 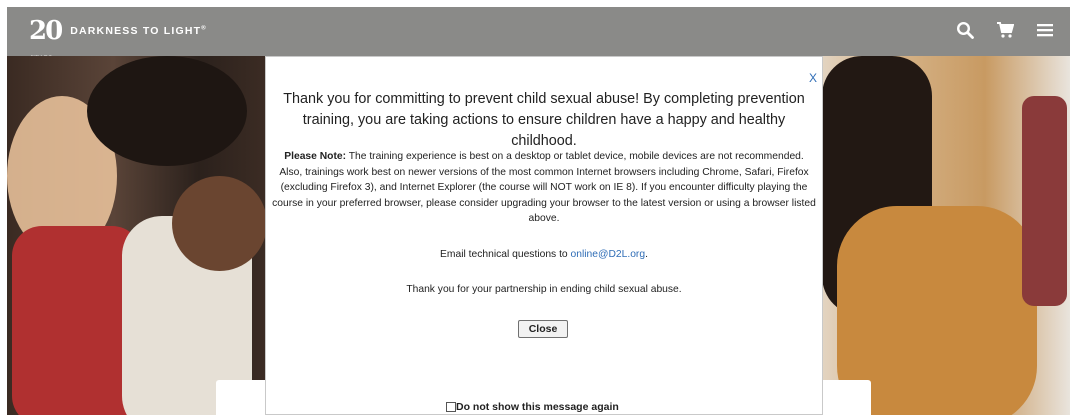 What do you see at coordinates (813, 78) in the screenshot?
I see `dialog-close-x: X` at bounding box center [813, 78].